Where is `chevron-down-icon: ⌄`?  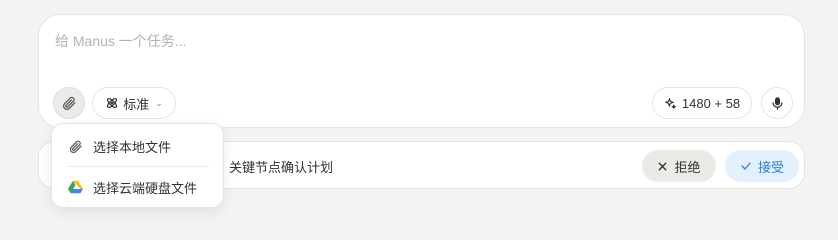
chevron-down-icon: ⌄ is located at coordinates (159, 102).